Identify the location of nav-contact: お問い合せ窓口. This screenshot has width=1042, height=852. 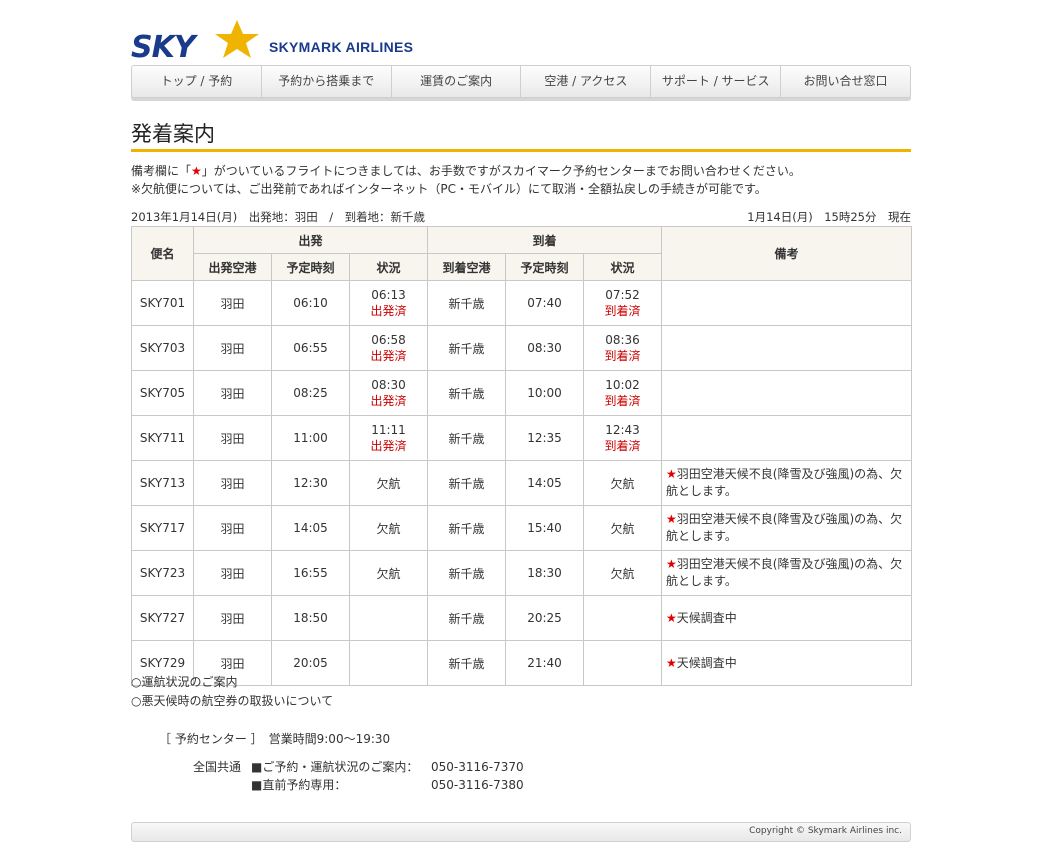
(845, 81).